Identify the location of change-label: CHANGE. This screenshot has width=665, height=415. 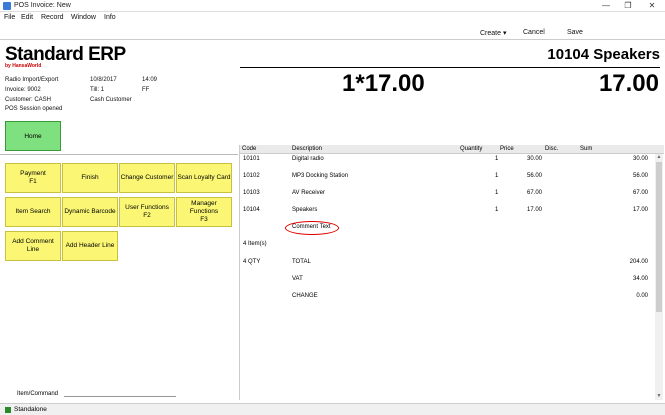
(305, 296).